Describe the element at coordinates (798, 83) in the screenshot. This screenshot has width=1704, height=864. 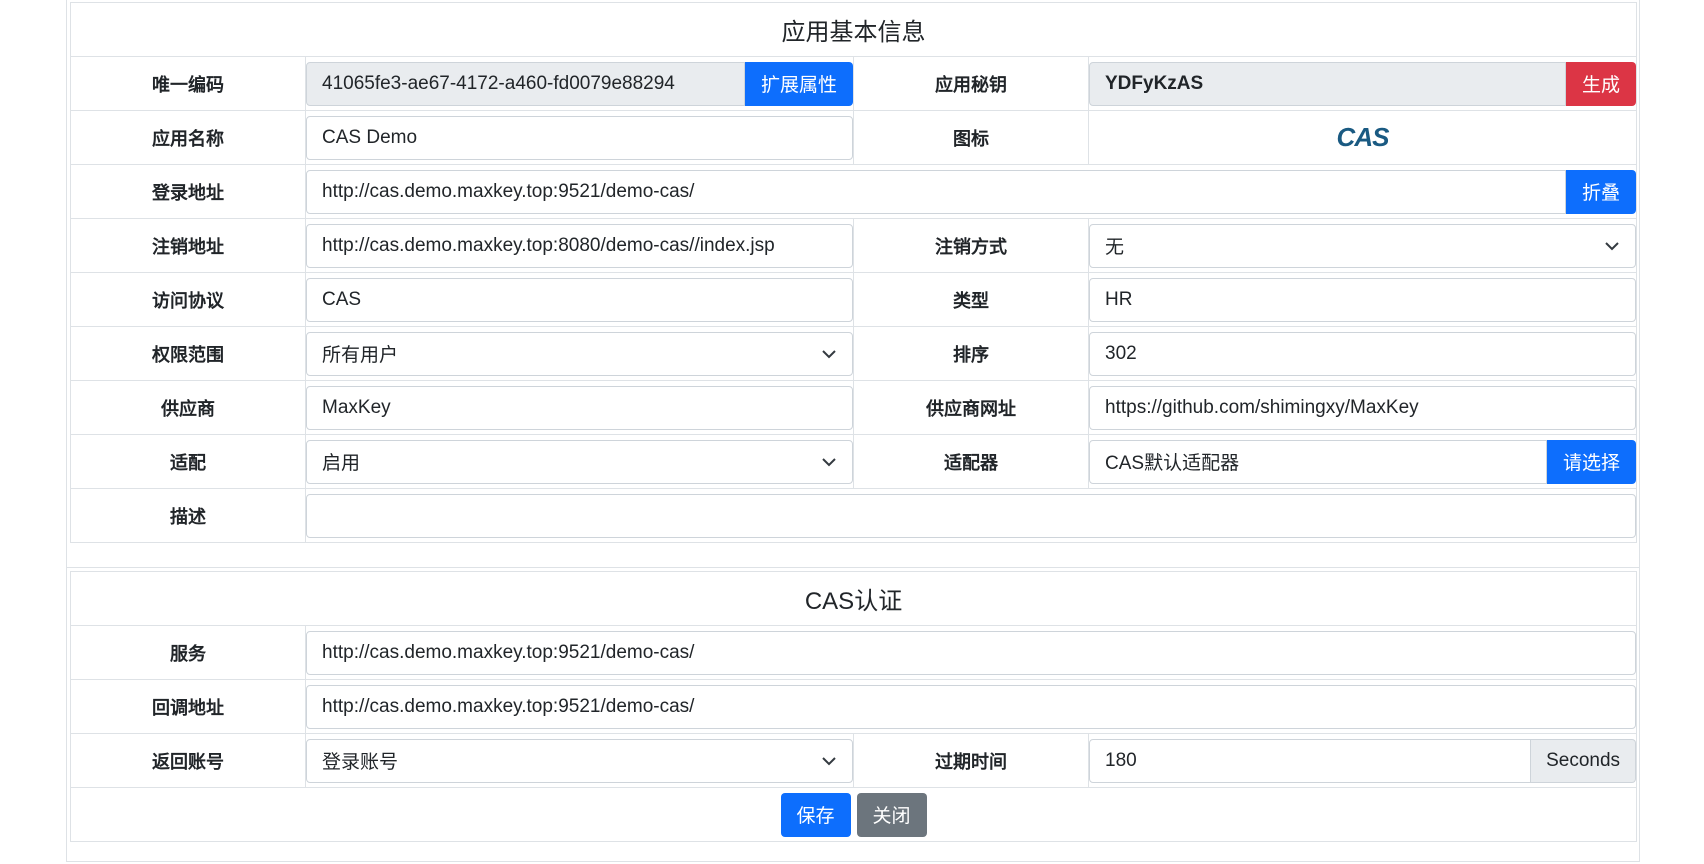
I see `ext-attributes-button: 扩展属性` at that location.